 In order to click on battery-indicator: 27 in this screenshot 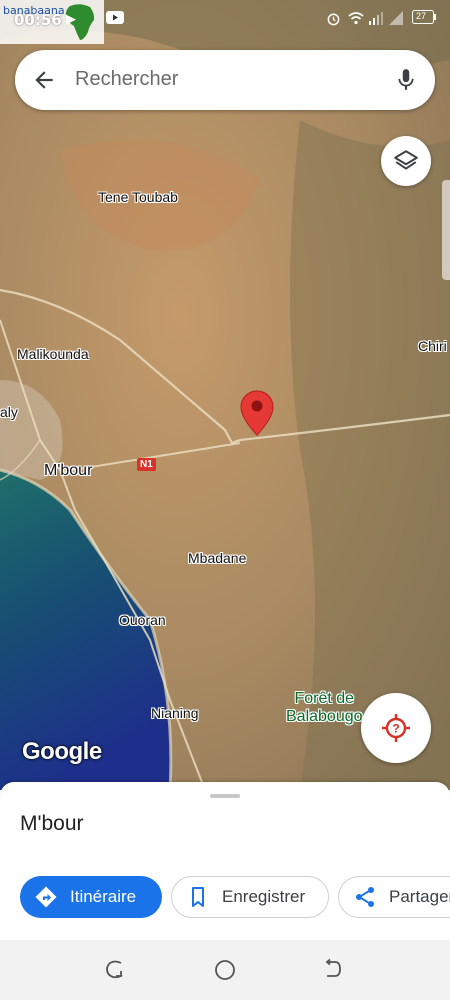, I will do `click(424, 18)`.